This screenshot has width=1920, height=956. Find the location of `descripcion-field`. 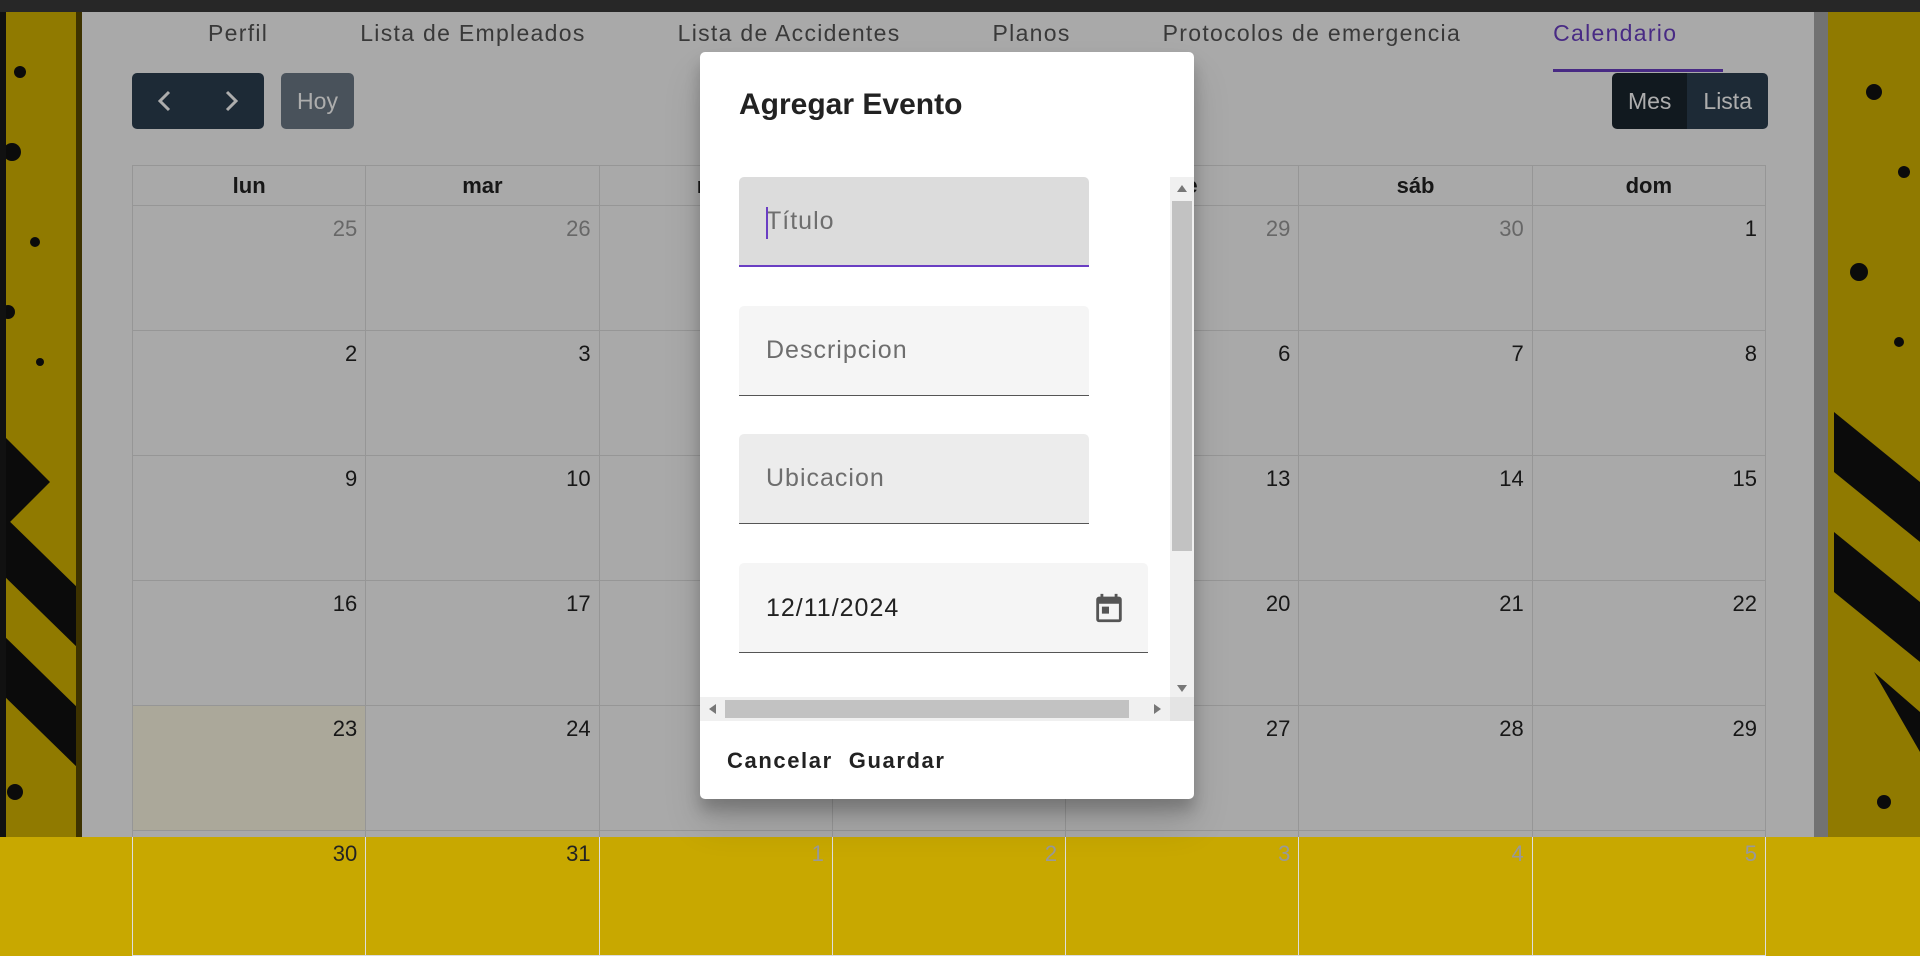

descripcion-field is located at coordinates (914, 351).